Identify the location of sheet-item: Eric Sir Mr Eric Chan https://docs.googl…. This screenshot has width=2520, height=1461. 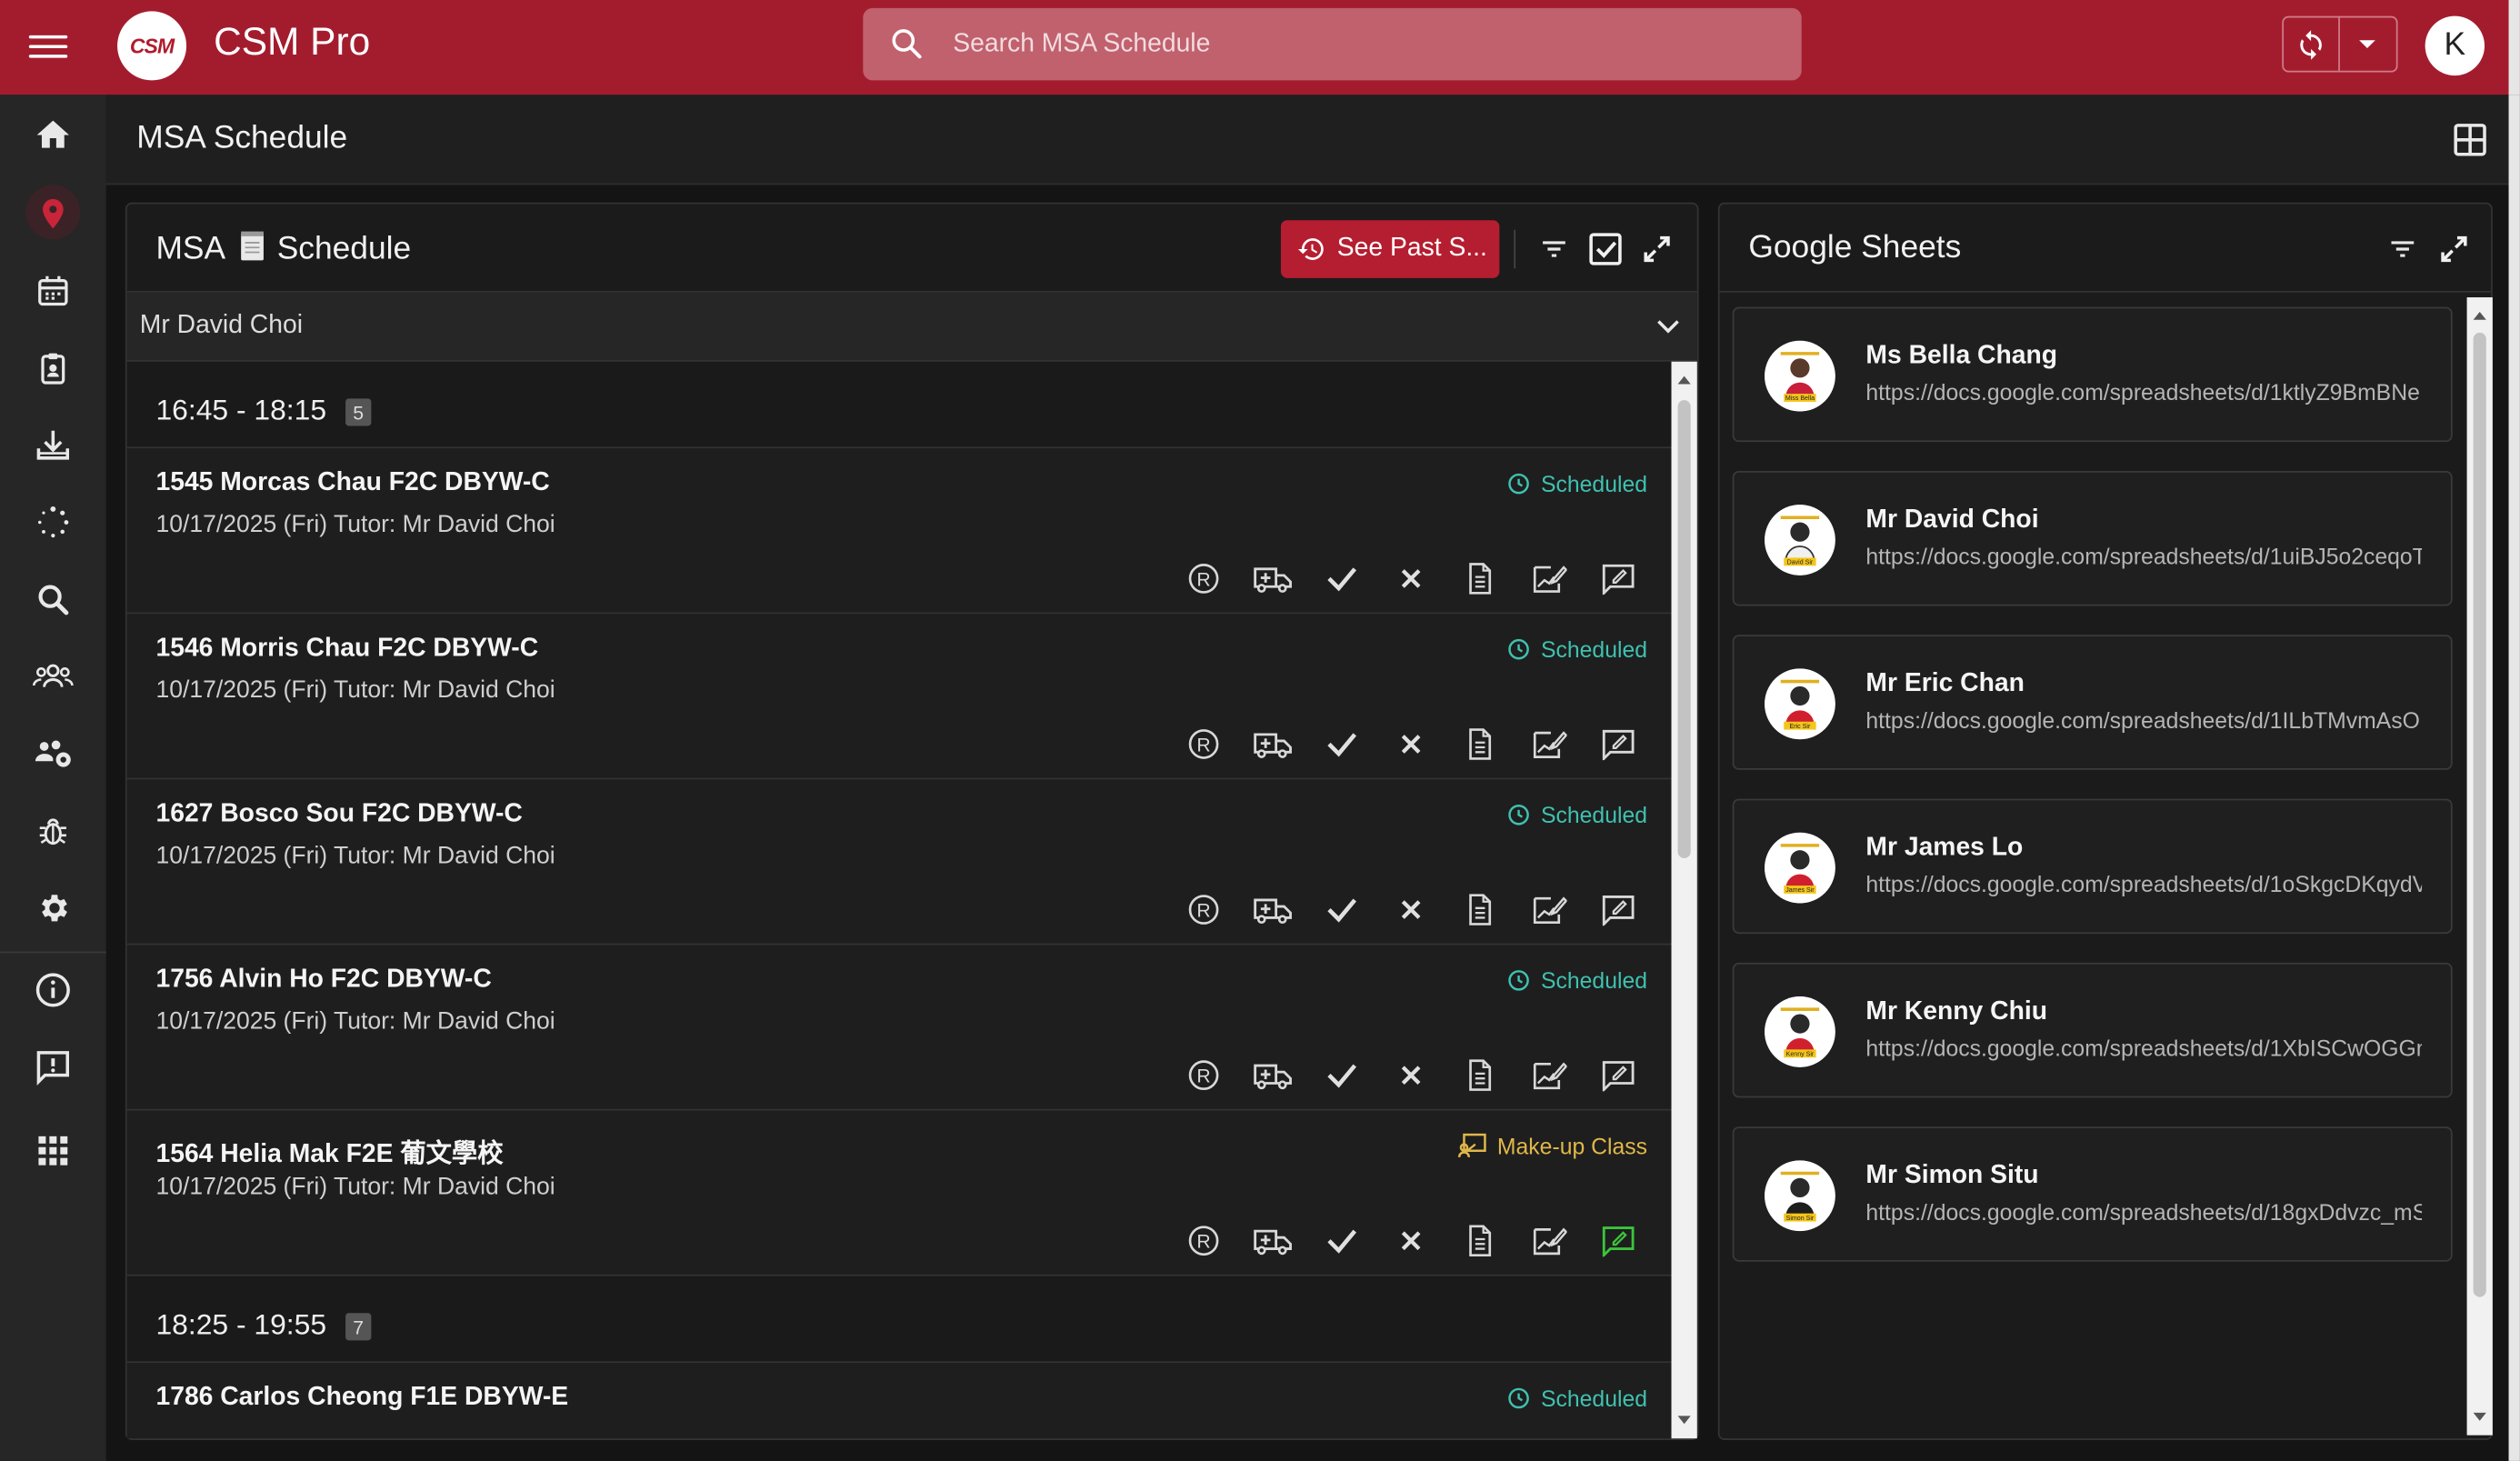
(2092, 702).